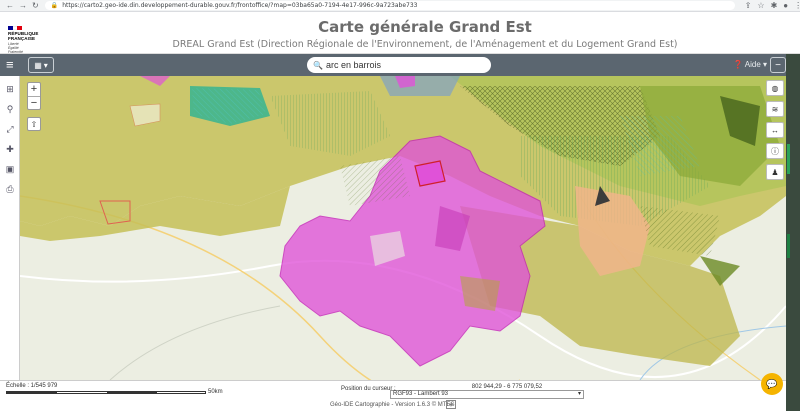 This screenshot has height=411, width=800. What do you see at coordinates (10, 169) in the screenshot?
I see `image-icon: ▣` at bounding box center [10, 169].